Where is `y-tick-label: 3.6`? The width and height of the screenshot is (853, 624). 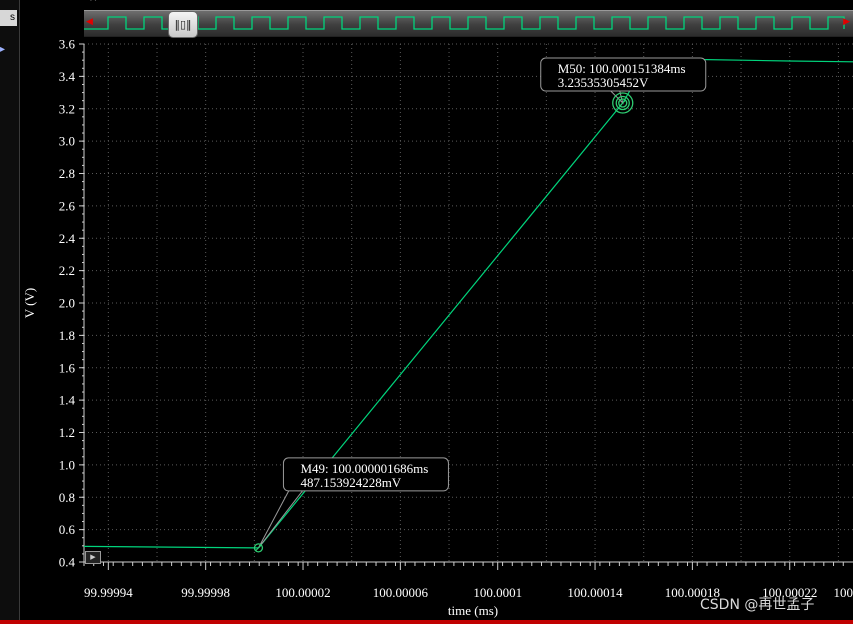 y-tick-label: 3.6 is located at coordinates (67, 44).